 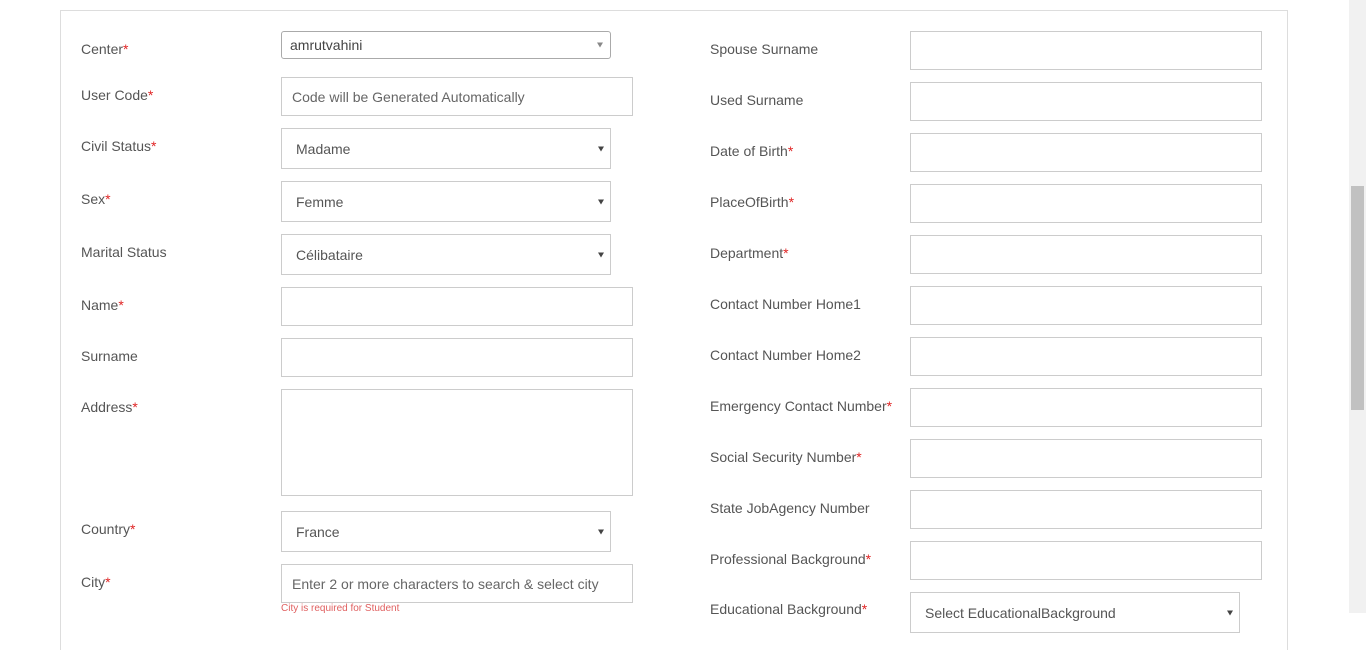 I want to click on used_surname-label-text: Used Surname, so click(x=757, y=100).